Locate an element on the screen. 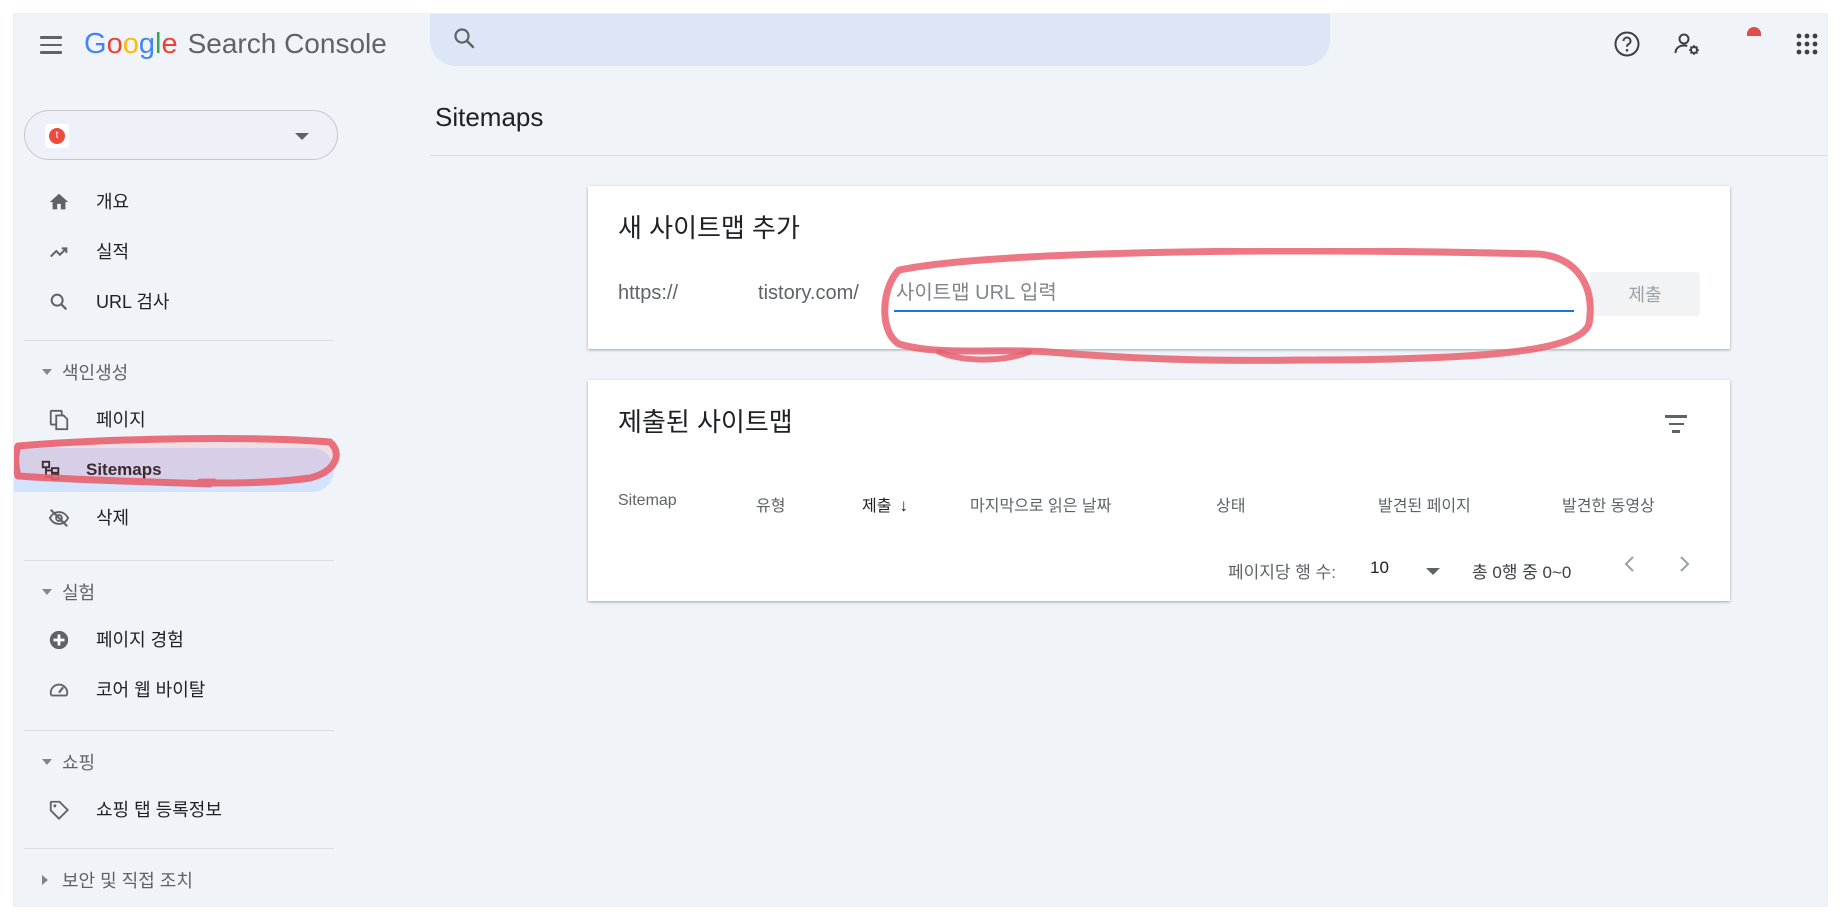 The width and height of the screenshot is (1841, 920). column-header-sitemap: Sitemap is located at coordinates (647, 501).